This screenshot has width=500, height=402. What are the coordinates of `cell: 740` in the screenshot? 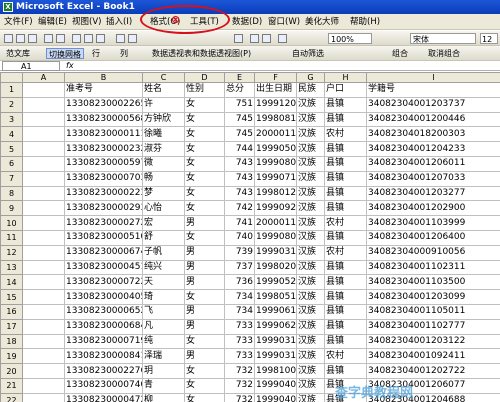 It's located at (239, 237).